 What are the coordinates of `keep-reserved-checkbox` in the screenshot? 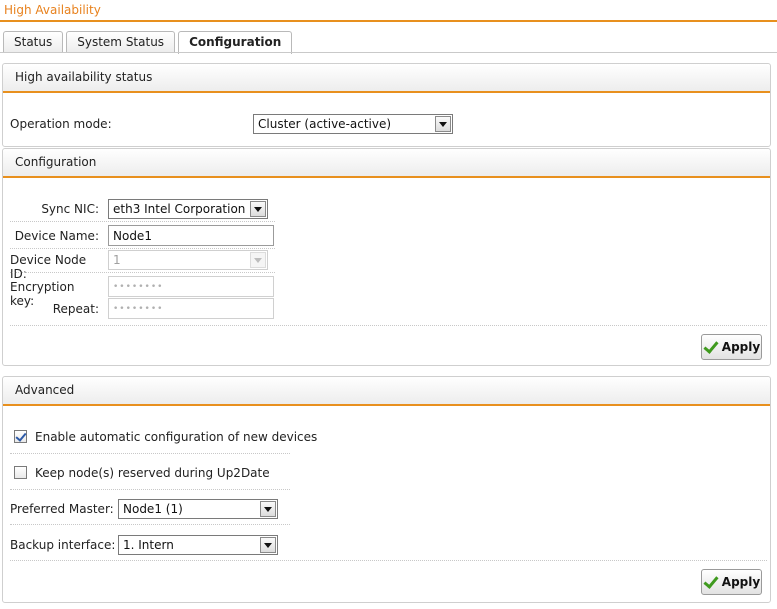 It's located at (20, 472).